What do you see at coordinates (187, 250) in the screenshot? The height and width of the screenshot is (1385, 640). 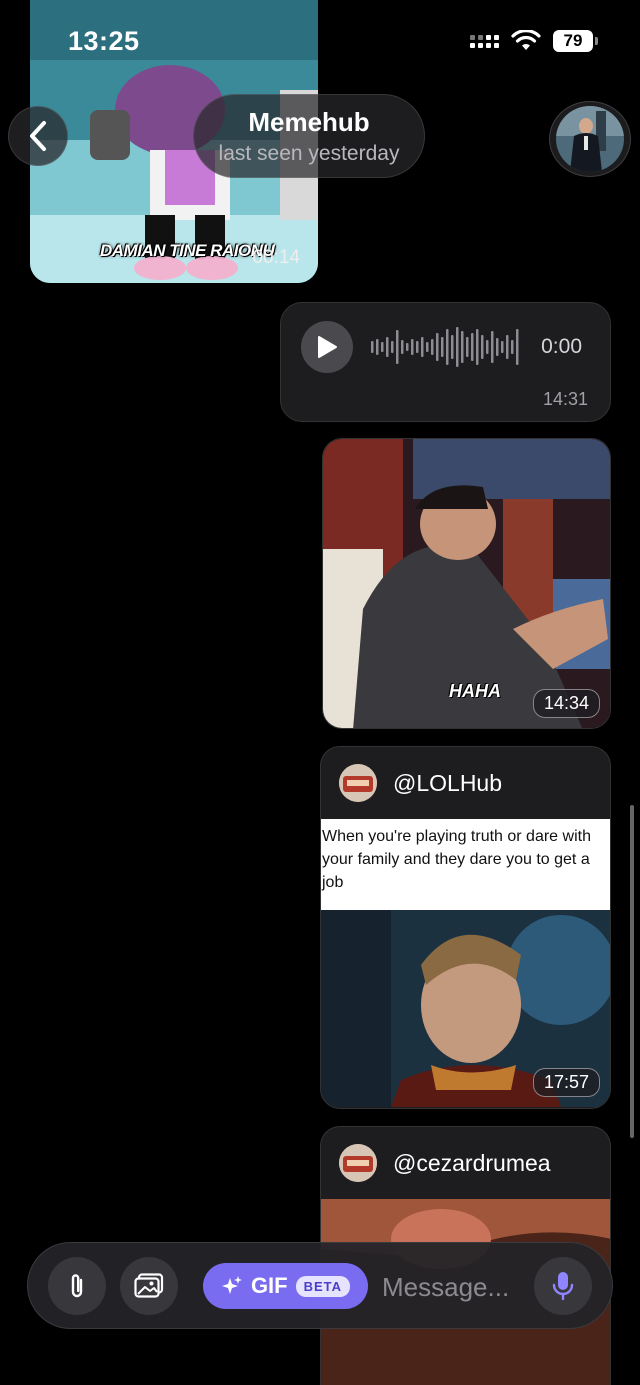 I see `video-caption: DAMIAN TINE RAIONU` at bounding box center [187, 250].